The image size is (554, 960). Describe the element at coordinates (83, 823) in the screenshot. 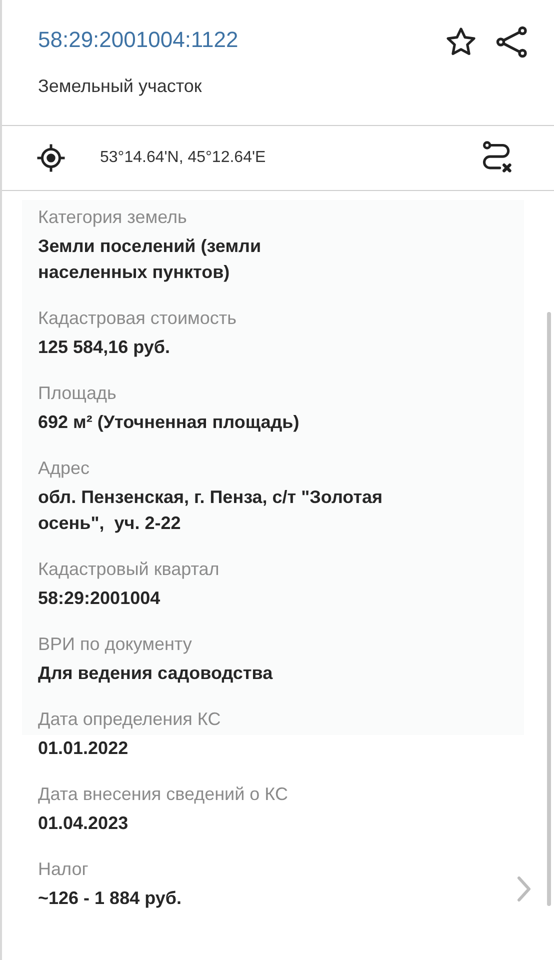

I see `field-value: 01.04.2023` at that location.